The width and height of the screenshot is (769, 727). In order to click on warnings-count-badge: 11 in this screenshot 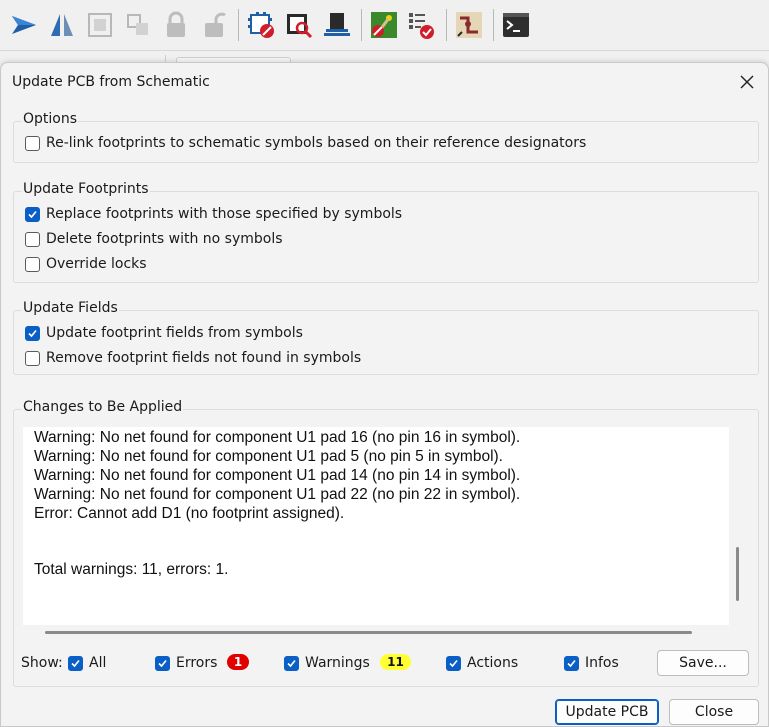, I will do `click(395, 662)`.